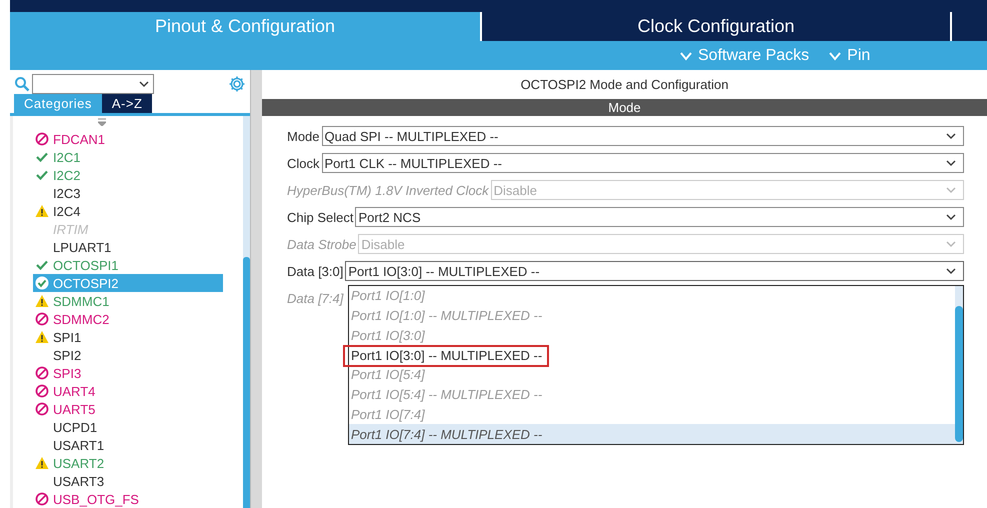 This screenshot has width=987, height=508. I want to click on view-tab: Categories, so click(58, 103).